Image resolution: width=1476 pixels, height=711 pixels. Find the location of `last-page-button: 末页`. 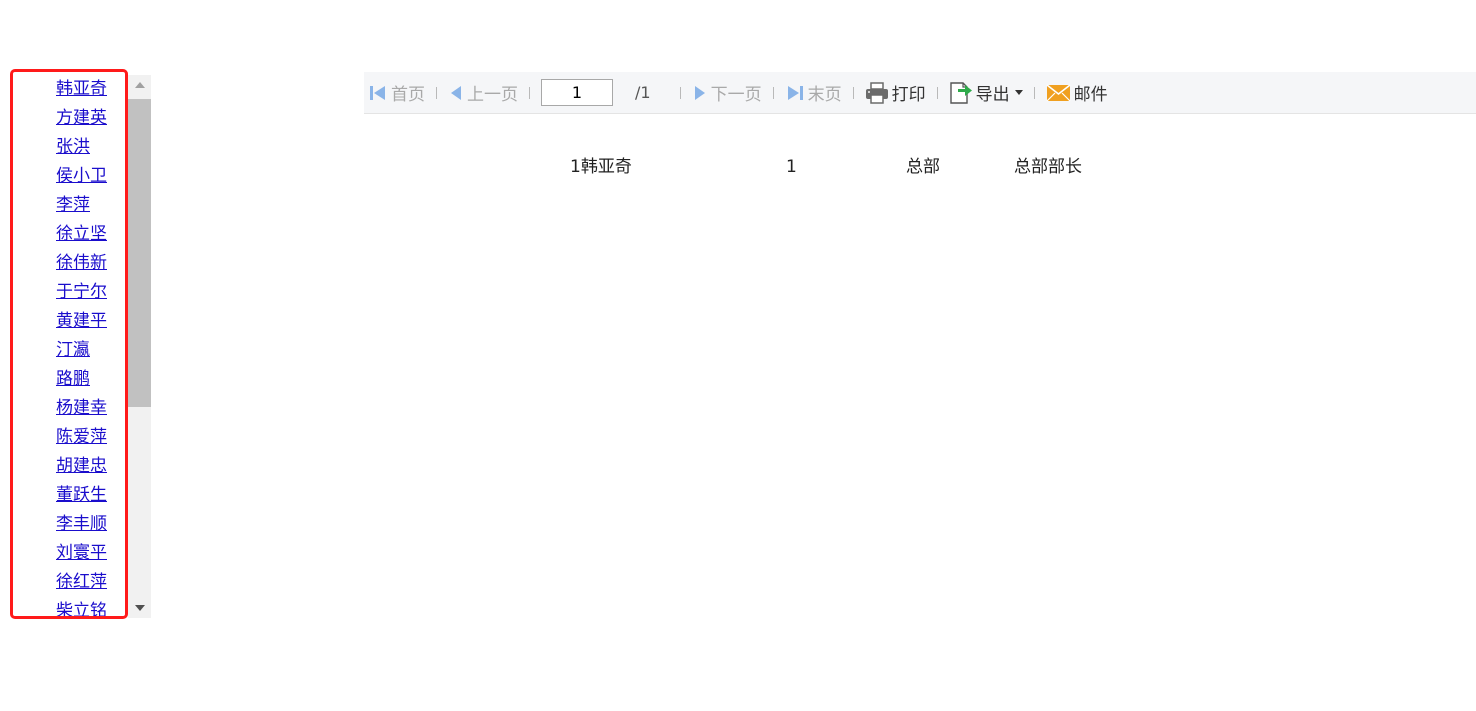

last-page-button: 末页 is located at coordinates (813, 92).